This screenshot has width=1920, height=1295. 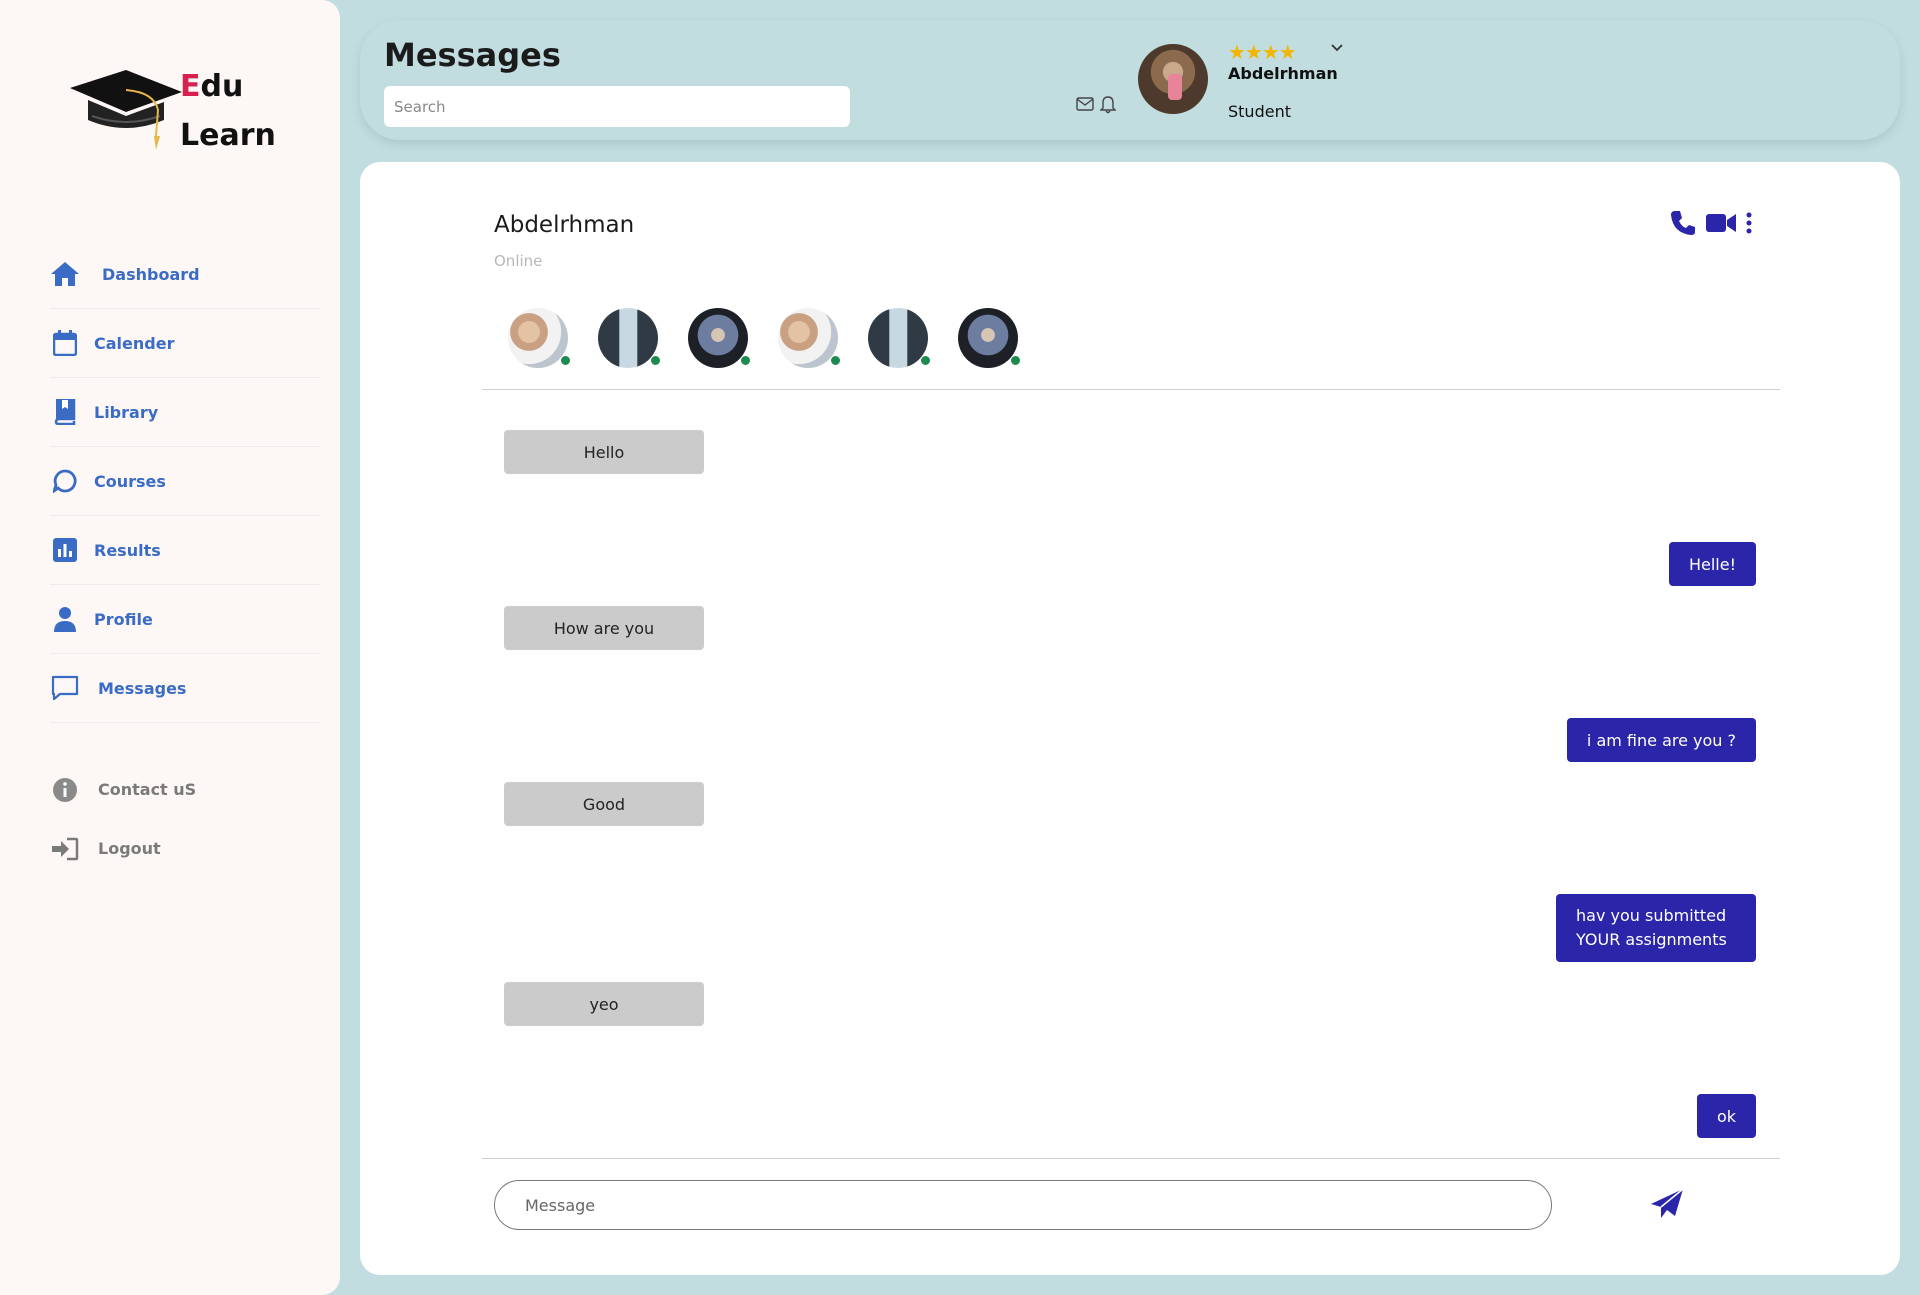 I want to click on message-outgoing: ok, so click(x=1726, y=1116).